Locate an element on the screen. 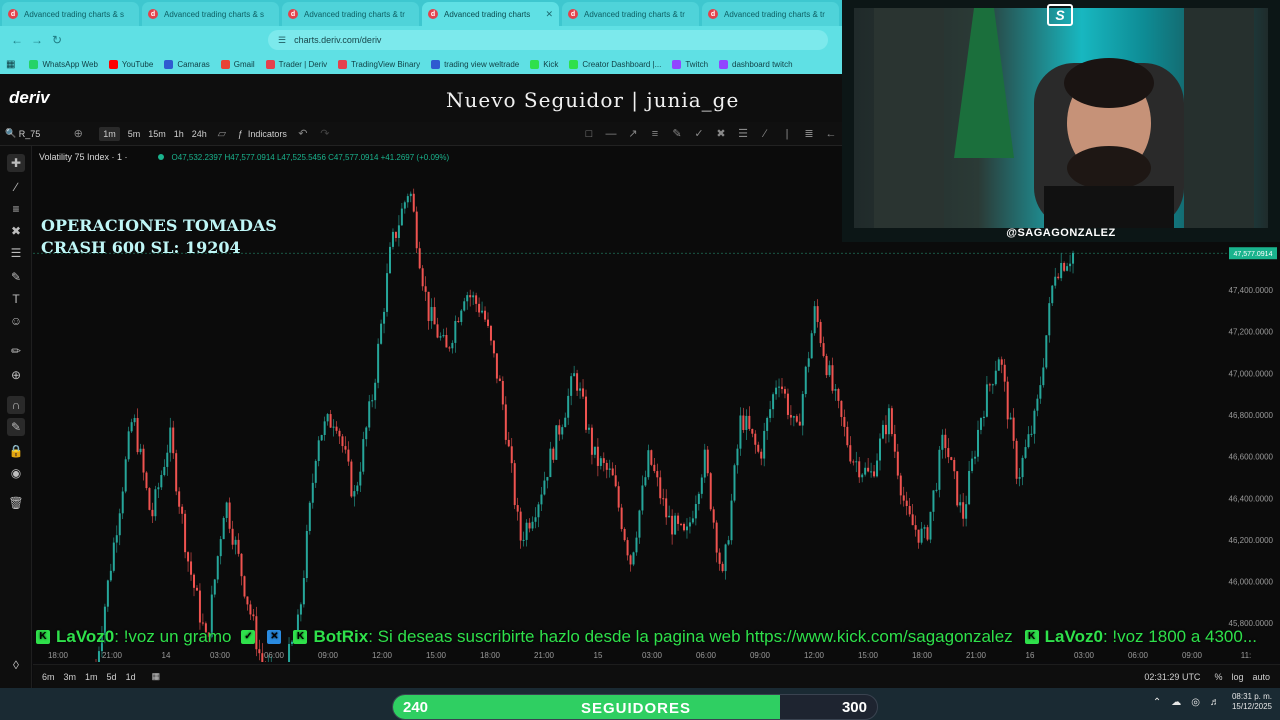 The height and width of the screenshot is (720, 1280). range-1d: 1d is located at coordinates (131, 677).